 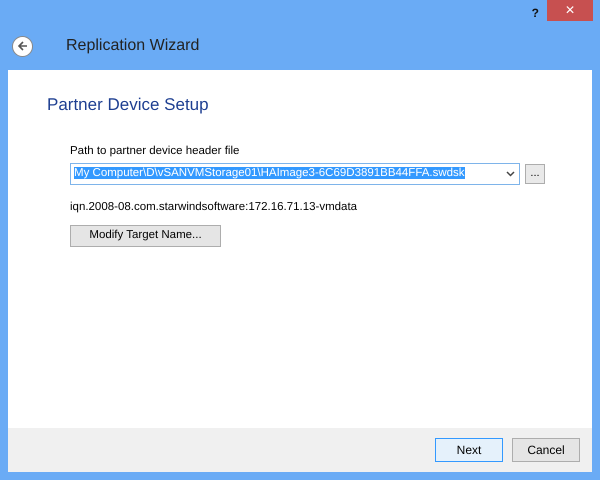 What do you see at coordinates (128, 105) in the screenshot?
I see `page-heading: Partner Device Setup` at bounding box center [128, 105].